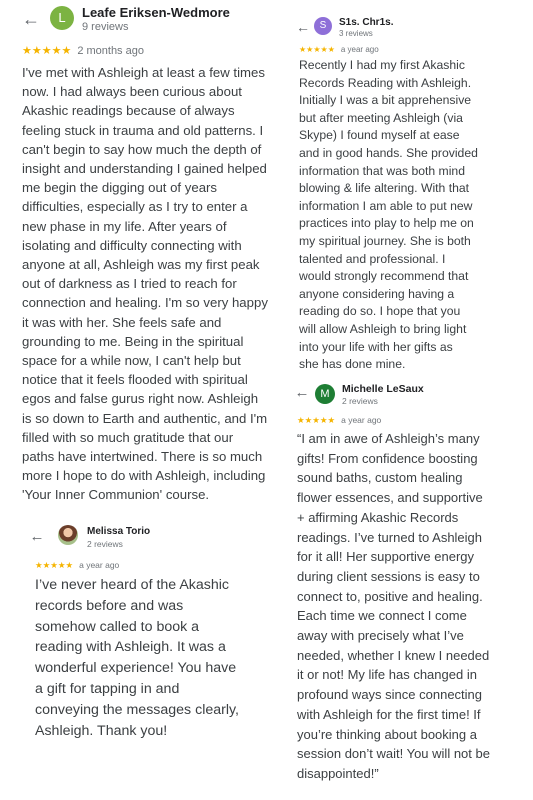  I want to click on avatar: S, so click(323, 26).